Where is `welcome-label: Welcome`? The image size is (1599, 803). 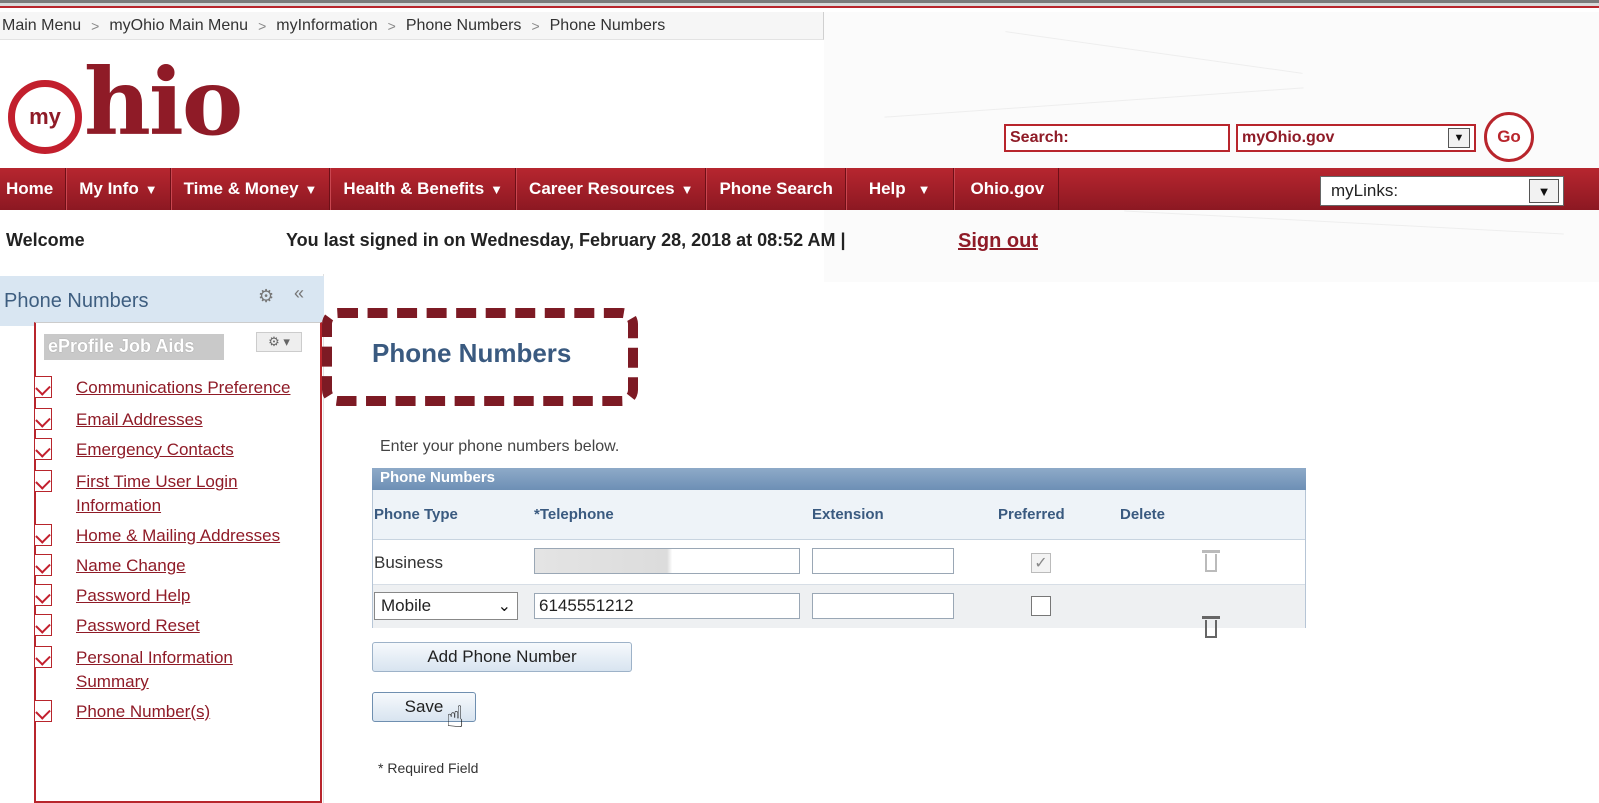 welcome-label: Welcome is located at coordinates (45, 240).